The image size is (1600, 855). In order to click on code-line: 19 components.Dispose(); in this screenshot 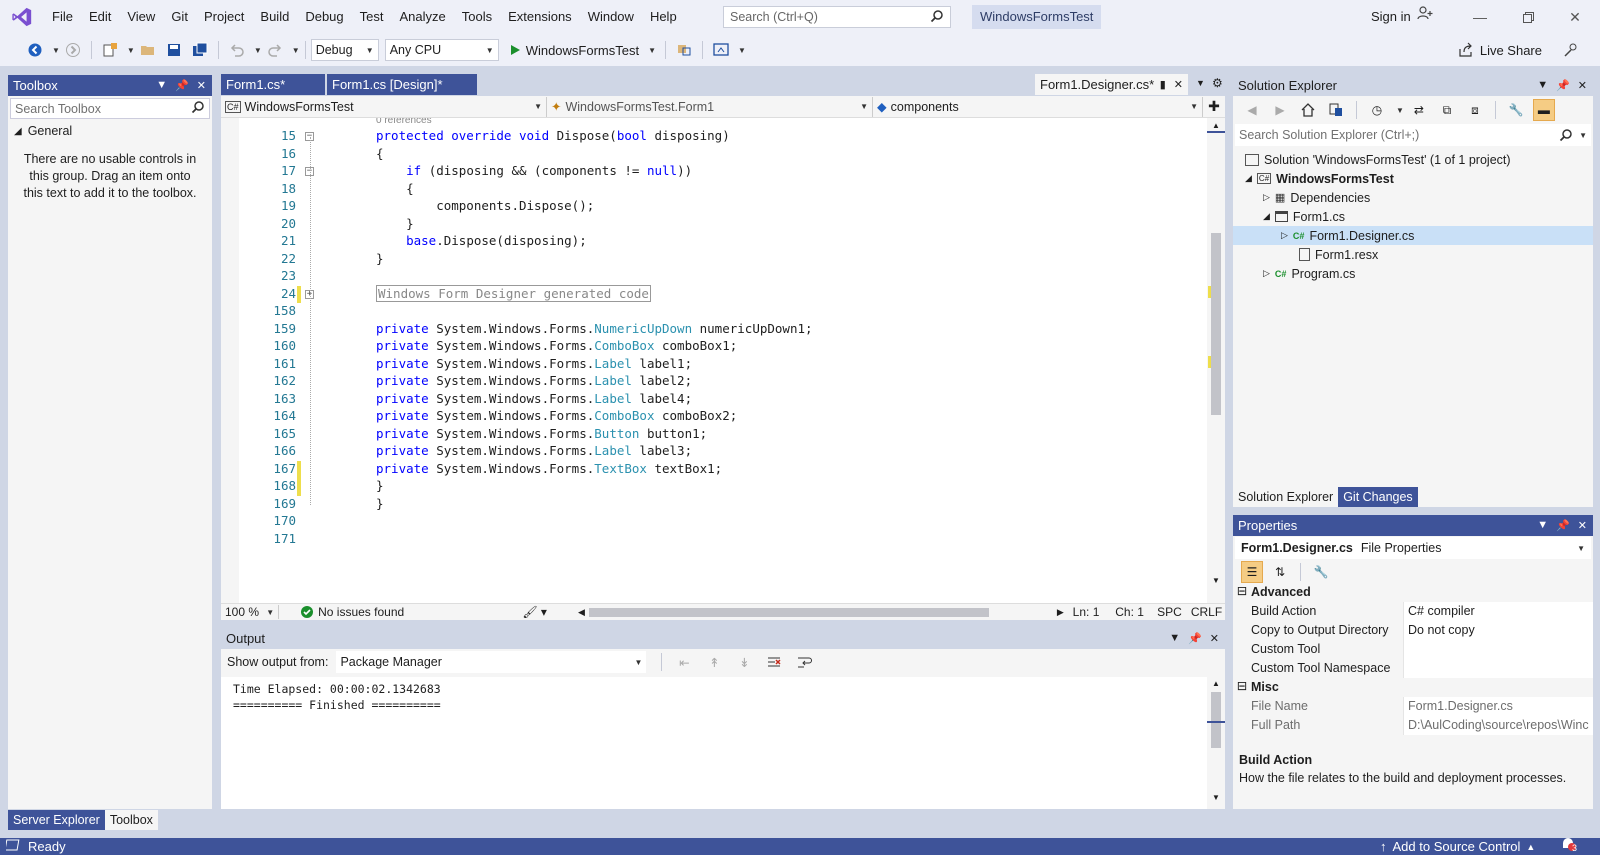, I will do `click(711, 207)`.